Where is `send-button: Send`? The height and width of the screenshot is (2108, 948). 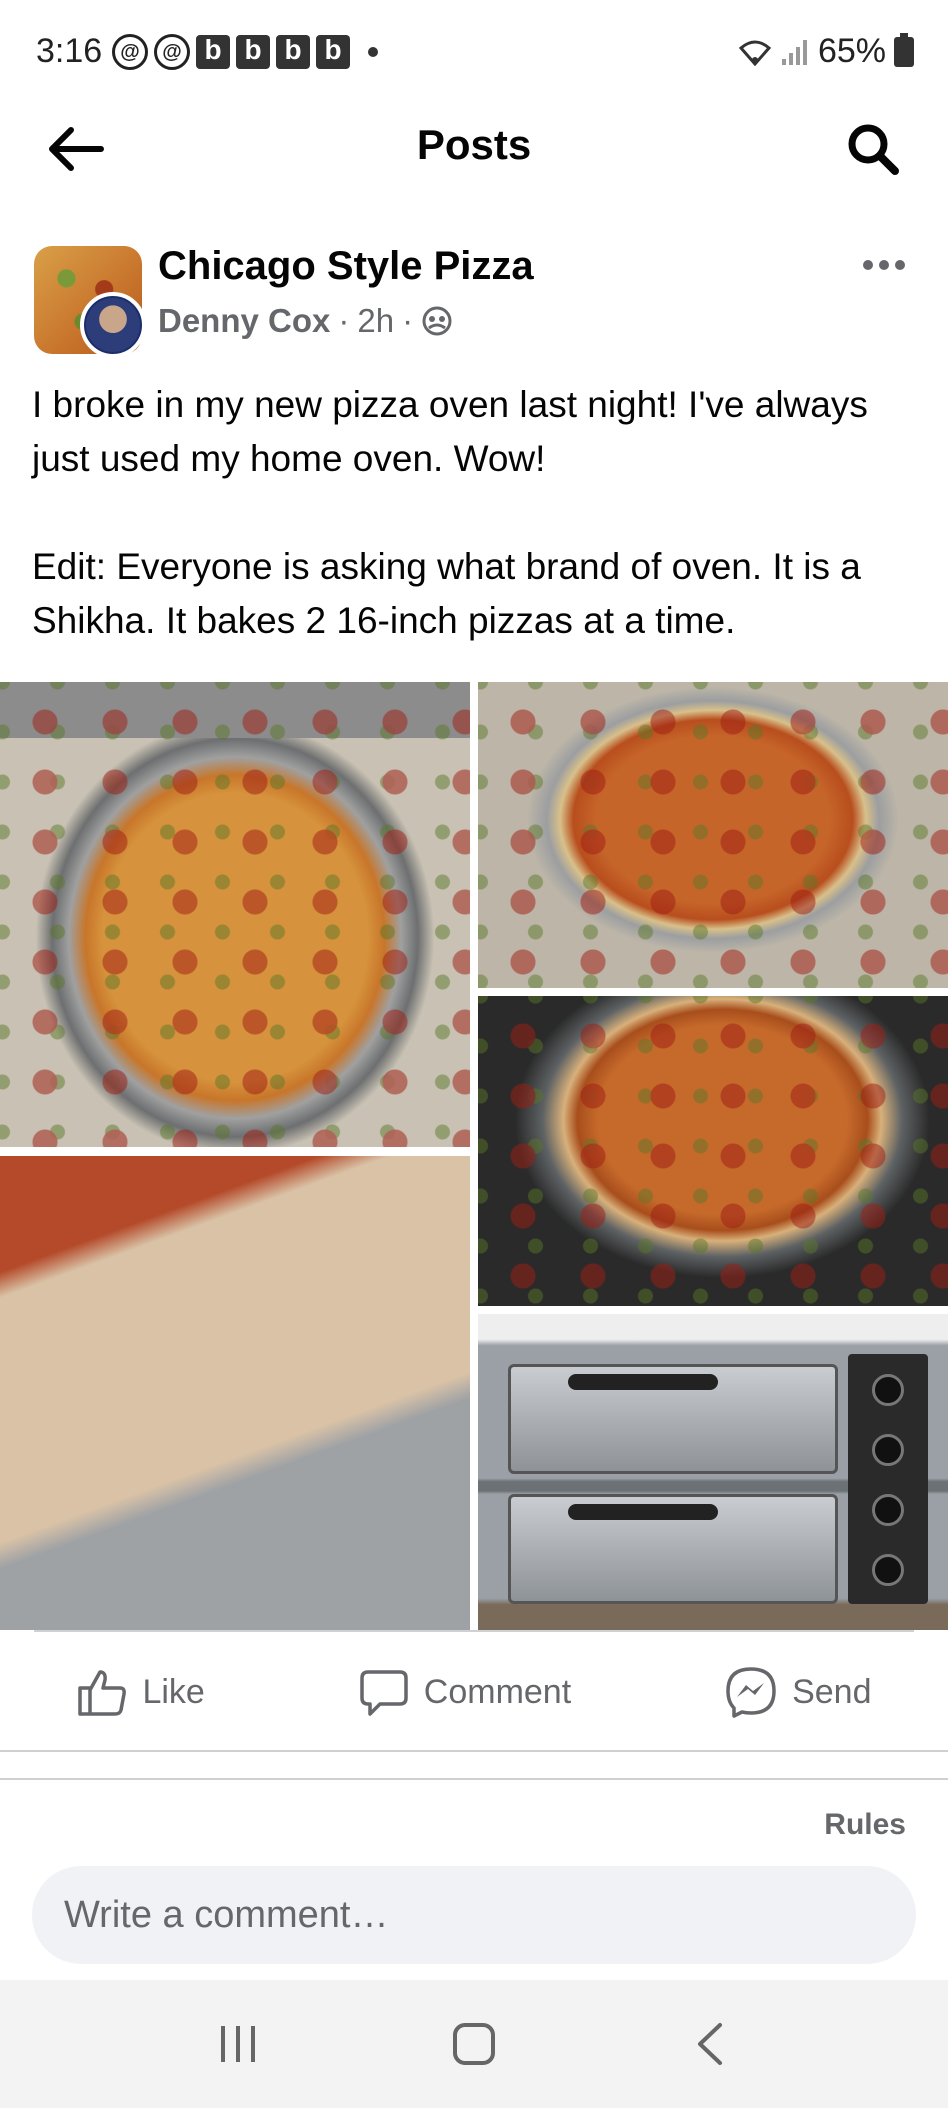
send-button: Send is located at coordinates (798, 1692).